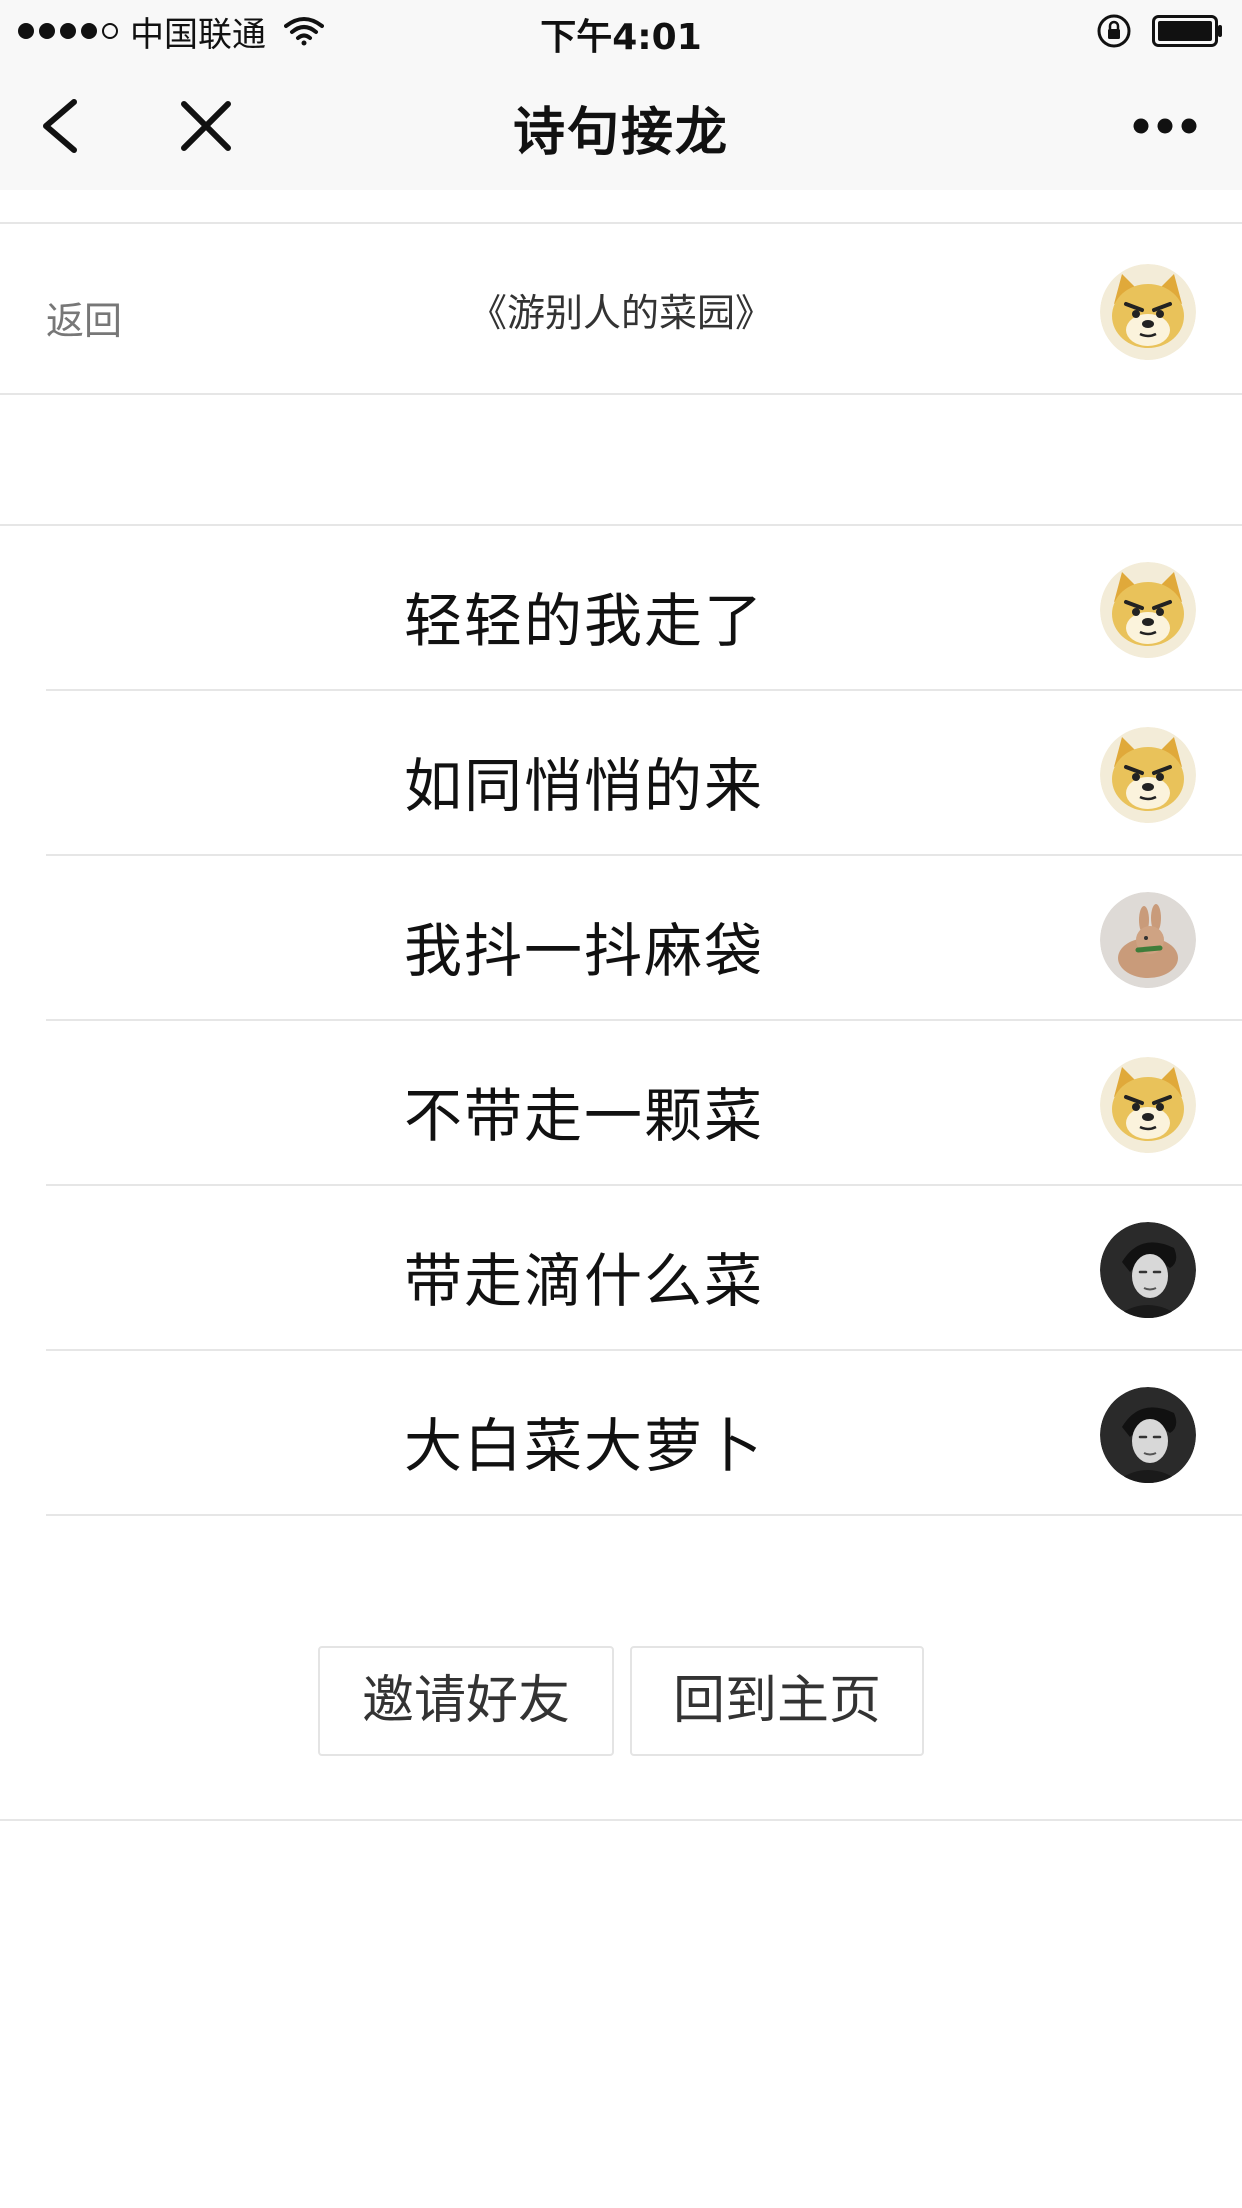 Image resolution: width=1242 pixels, height=2208 pixels. I want to click on poem-line-row: 带走滴什么菜, so click(644, 1268).